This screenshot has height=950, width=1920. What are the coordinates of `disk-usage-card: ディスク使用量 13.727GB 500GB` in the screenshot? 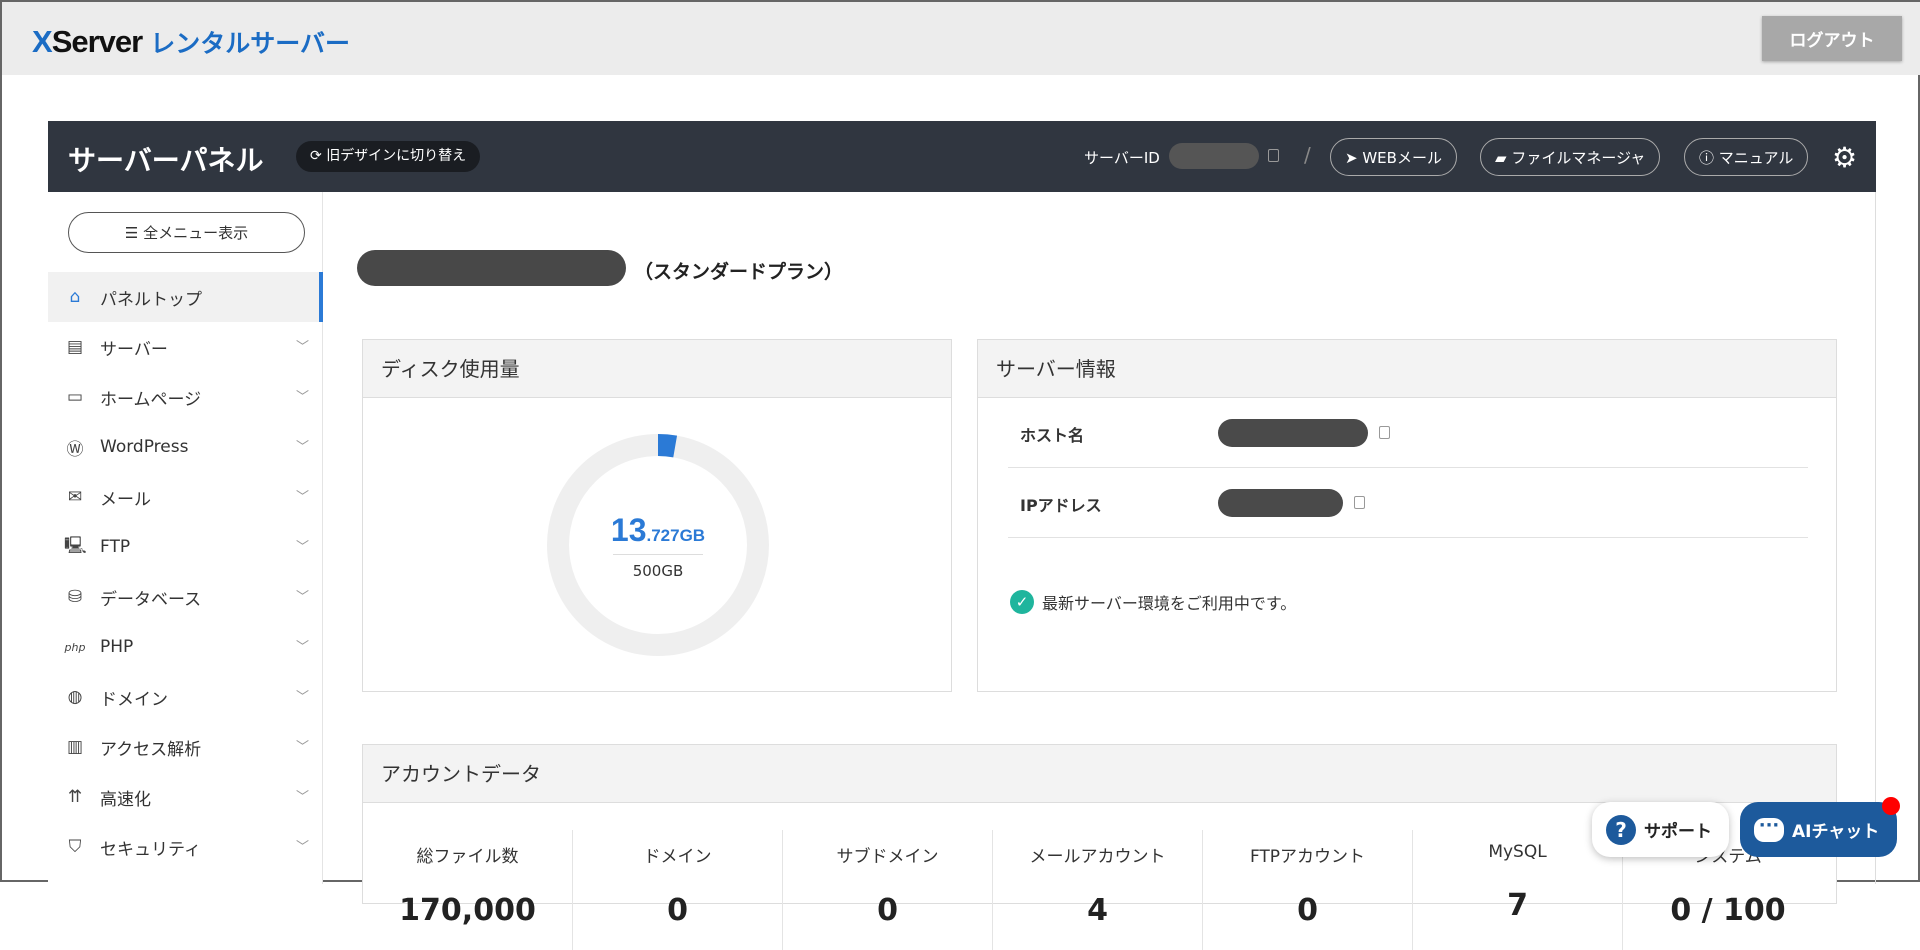 It's located at (657, 515).